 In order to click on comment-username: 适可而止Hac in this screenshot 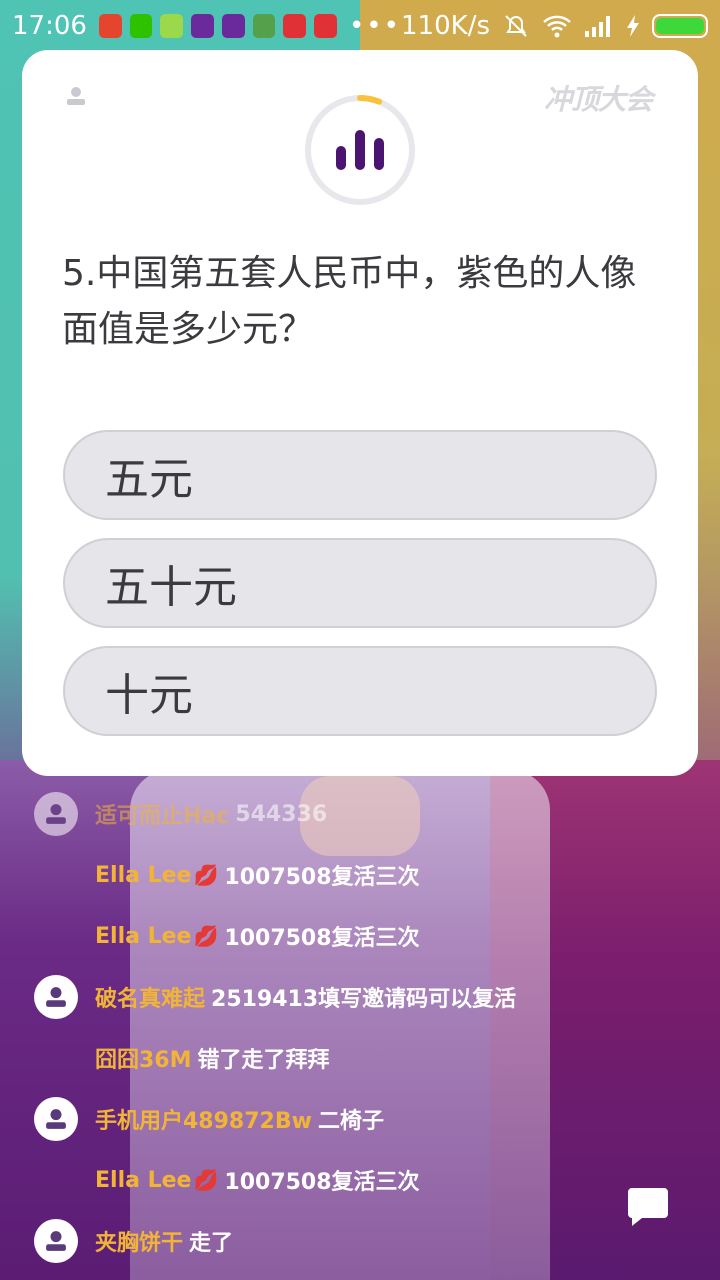, I will do `click(162, 816)`.